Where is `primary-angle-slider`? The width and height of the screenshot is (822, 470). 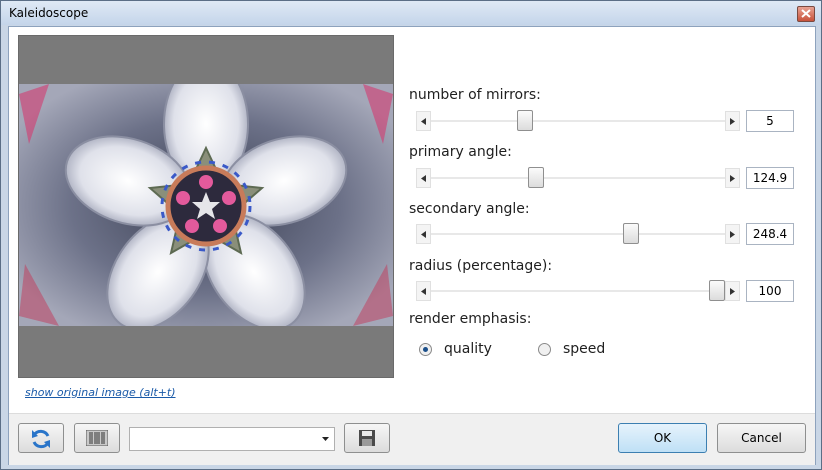 primary-angle-slider is located at coordinates (578, 177).